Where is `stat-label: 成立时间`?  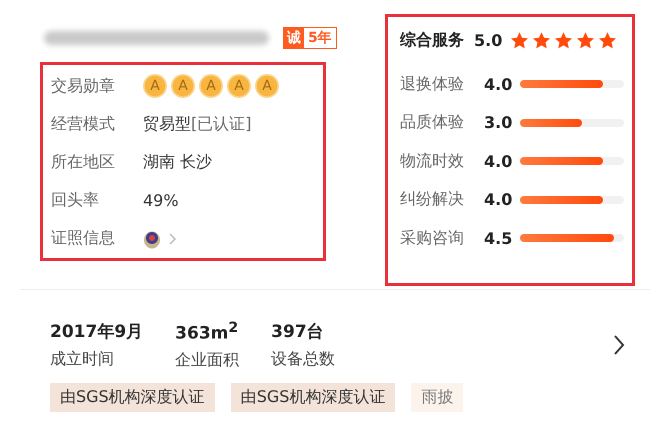
stat-label: 成立时间 is located at coordinates (82, 359).